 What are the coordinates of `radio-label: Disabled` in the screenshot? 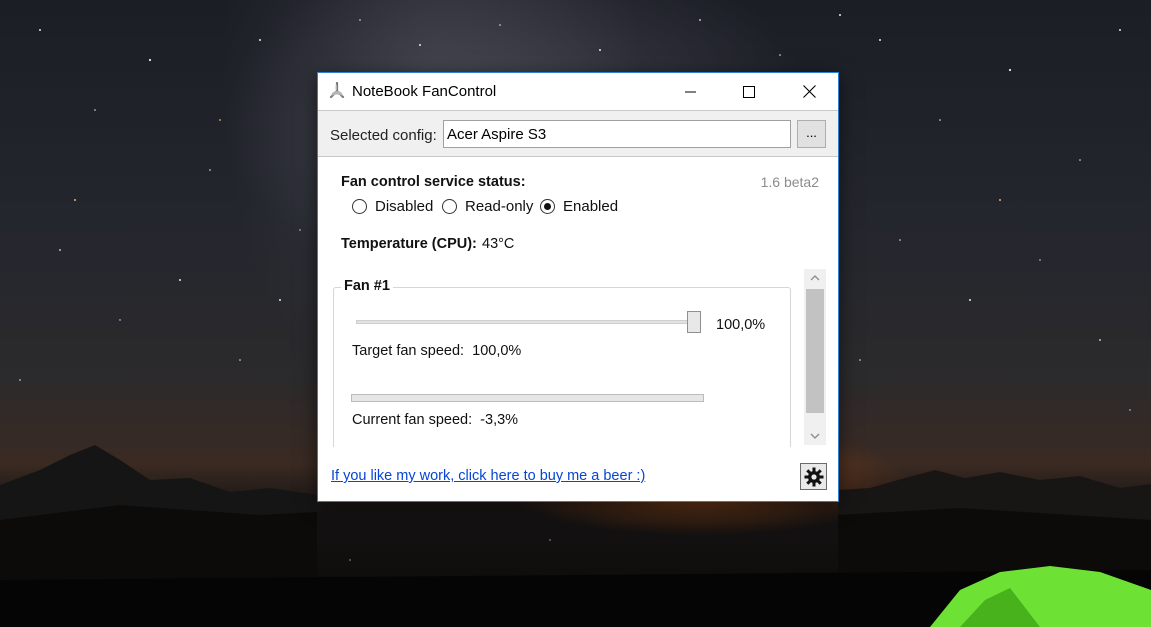 It's located at (404, 206).